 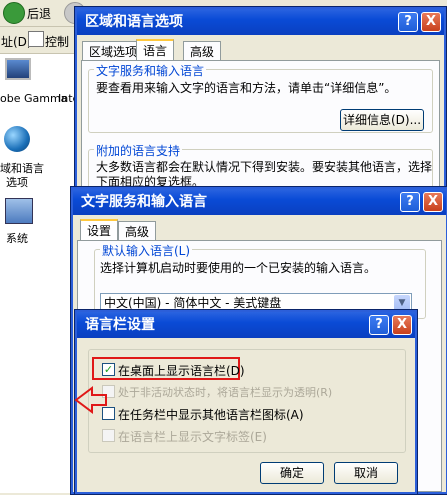 What do you see at coordinates (211, 414) in the screenshot?
I see `taskbar-icons-label: 在任务栏中显示其他语言栏图标(A)` at bounding box center [211, 414].